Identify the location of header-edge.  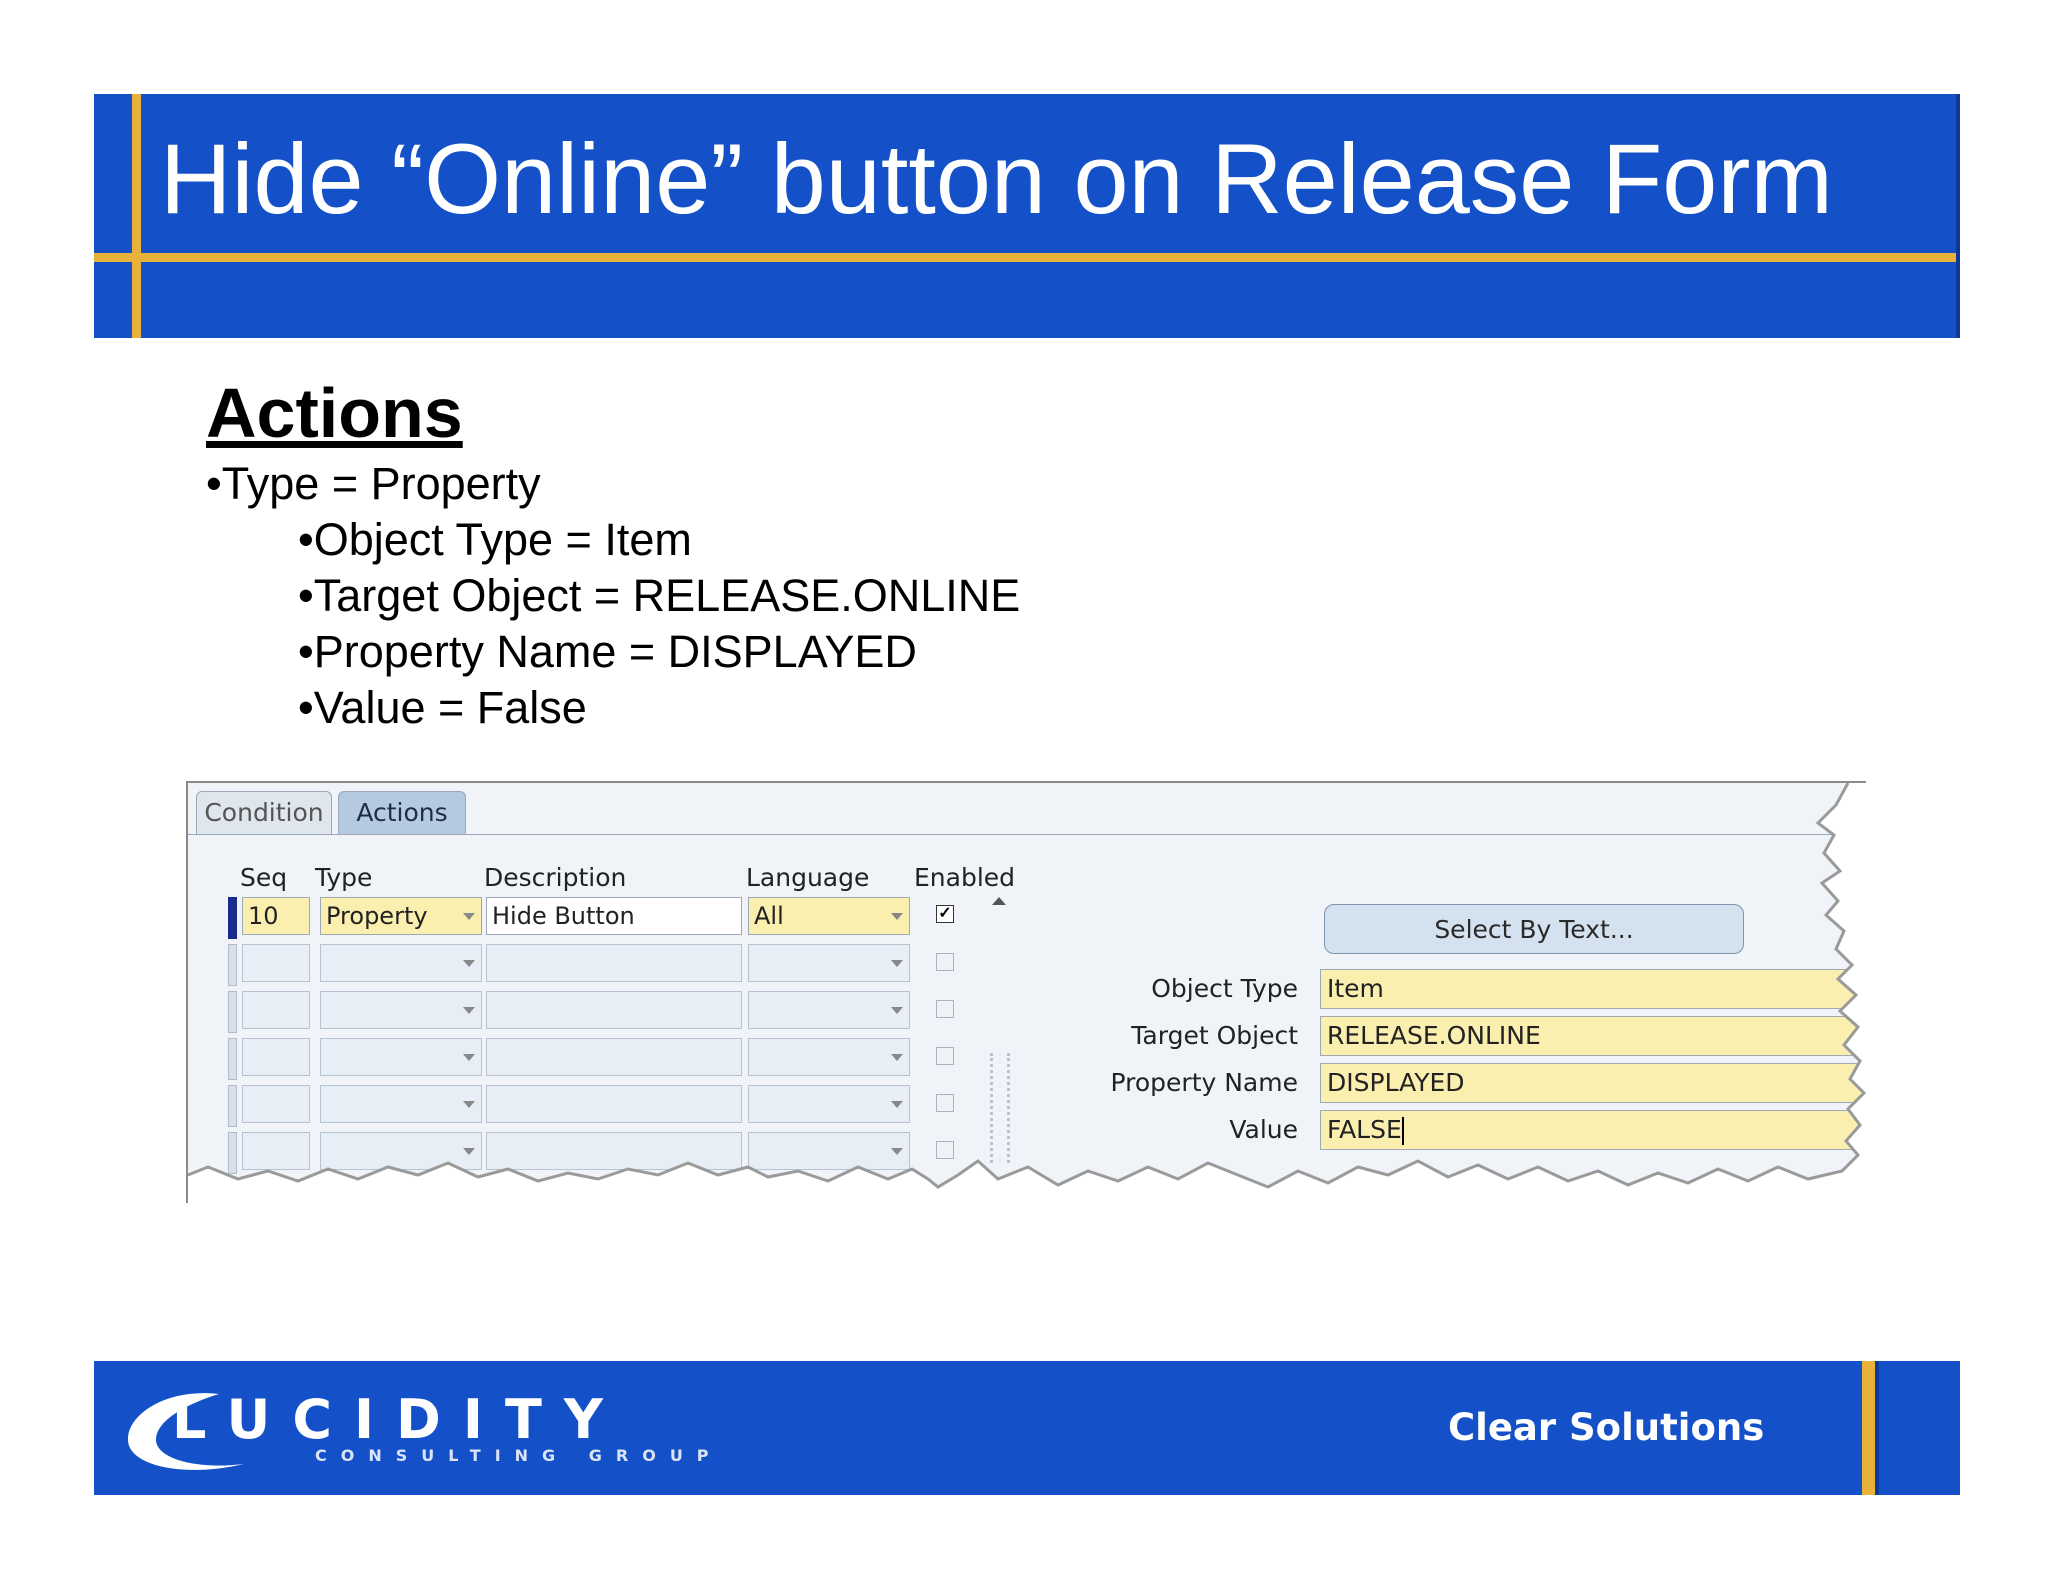
(1958, 216).